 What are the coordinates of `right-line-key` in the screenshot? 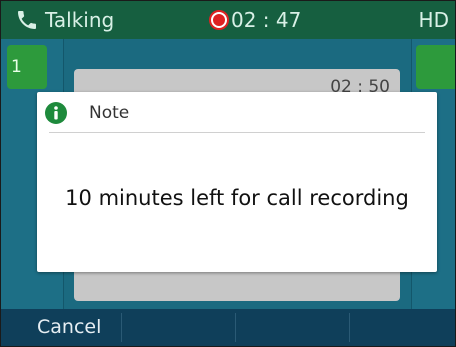 It's located at (435, 67).